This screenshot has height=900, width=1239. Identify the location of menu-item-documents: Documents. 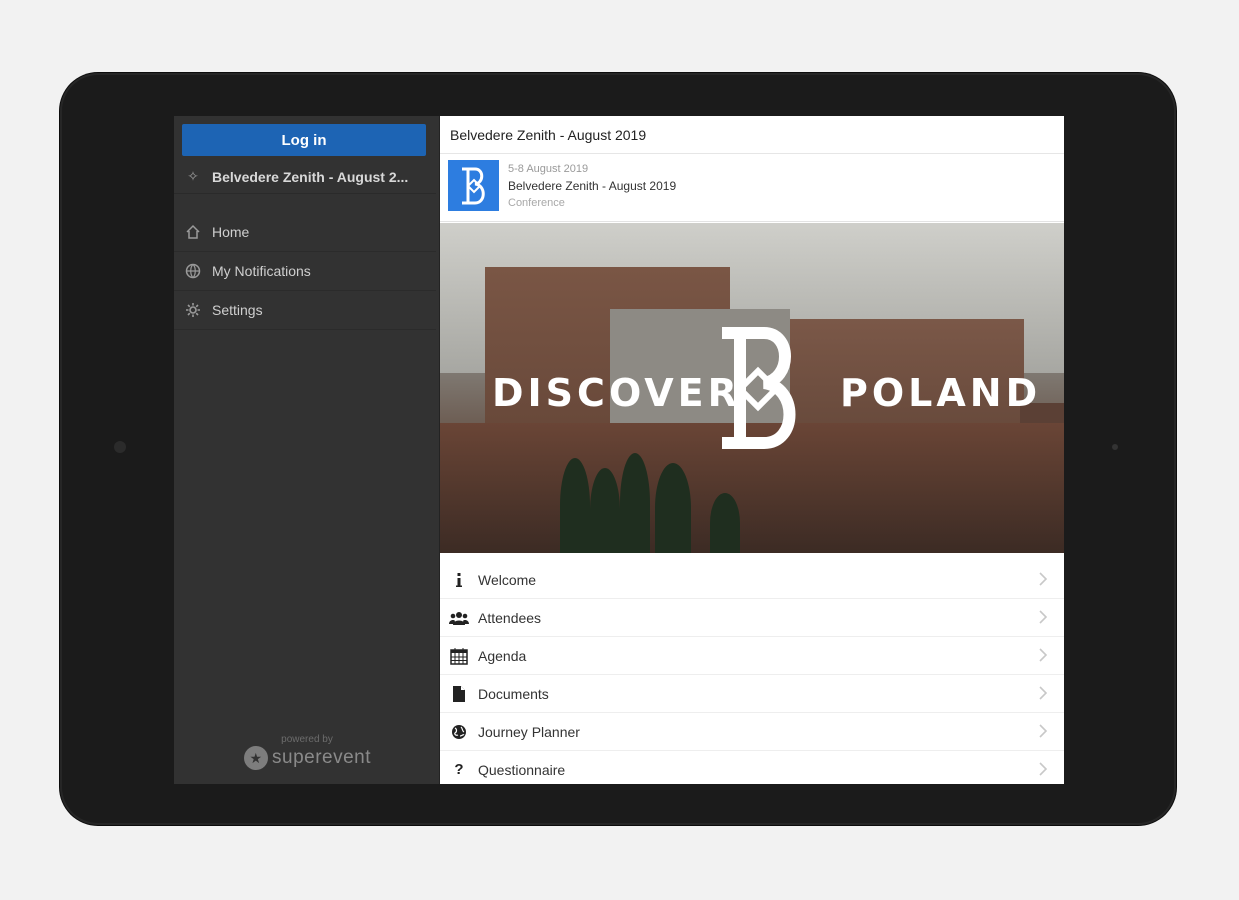
(752, 694).